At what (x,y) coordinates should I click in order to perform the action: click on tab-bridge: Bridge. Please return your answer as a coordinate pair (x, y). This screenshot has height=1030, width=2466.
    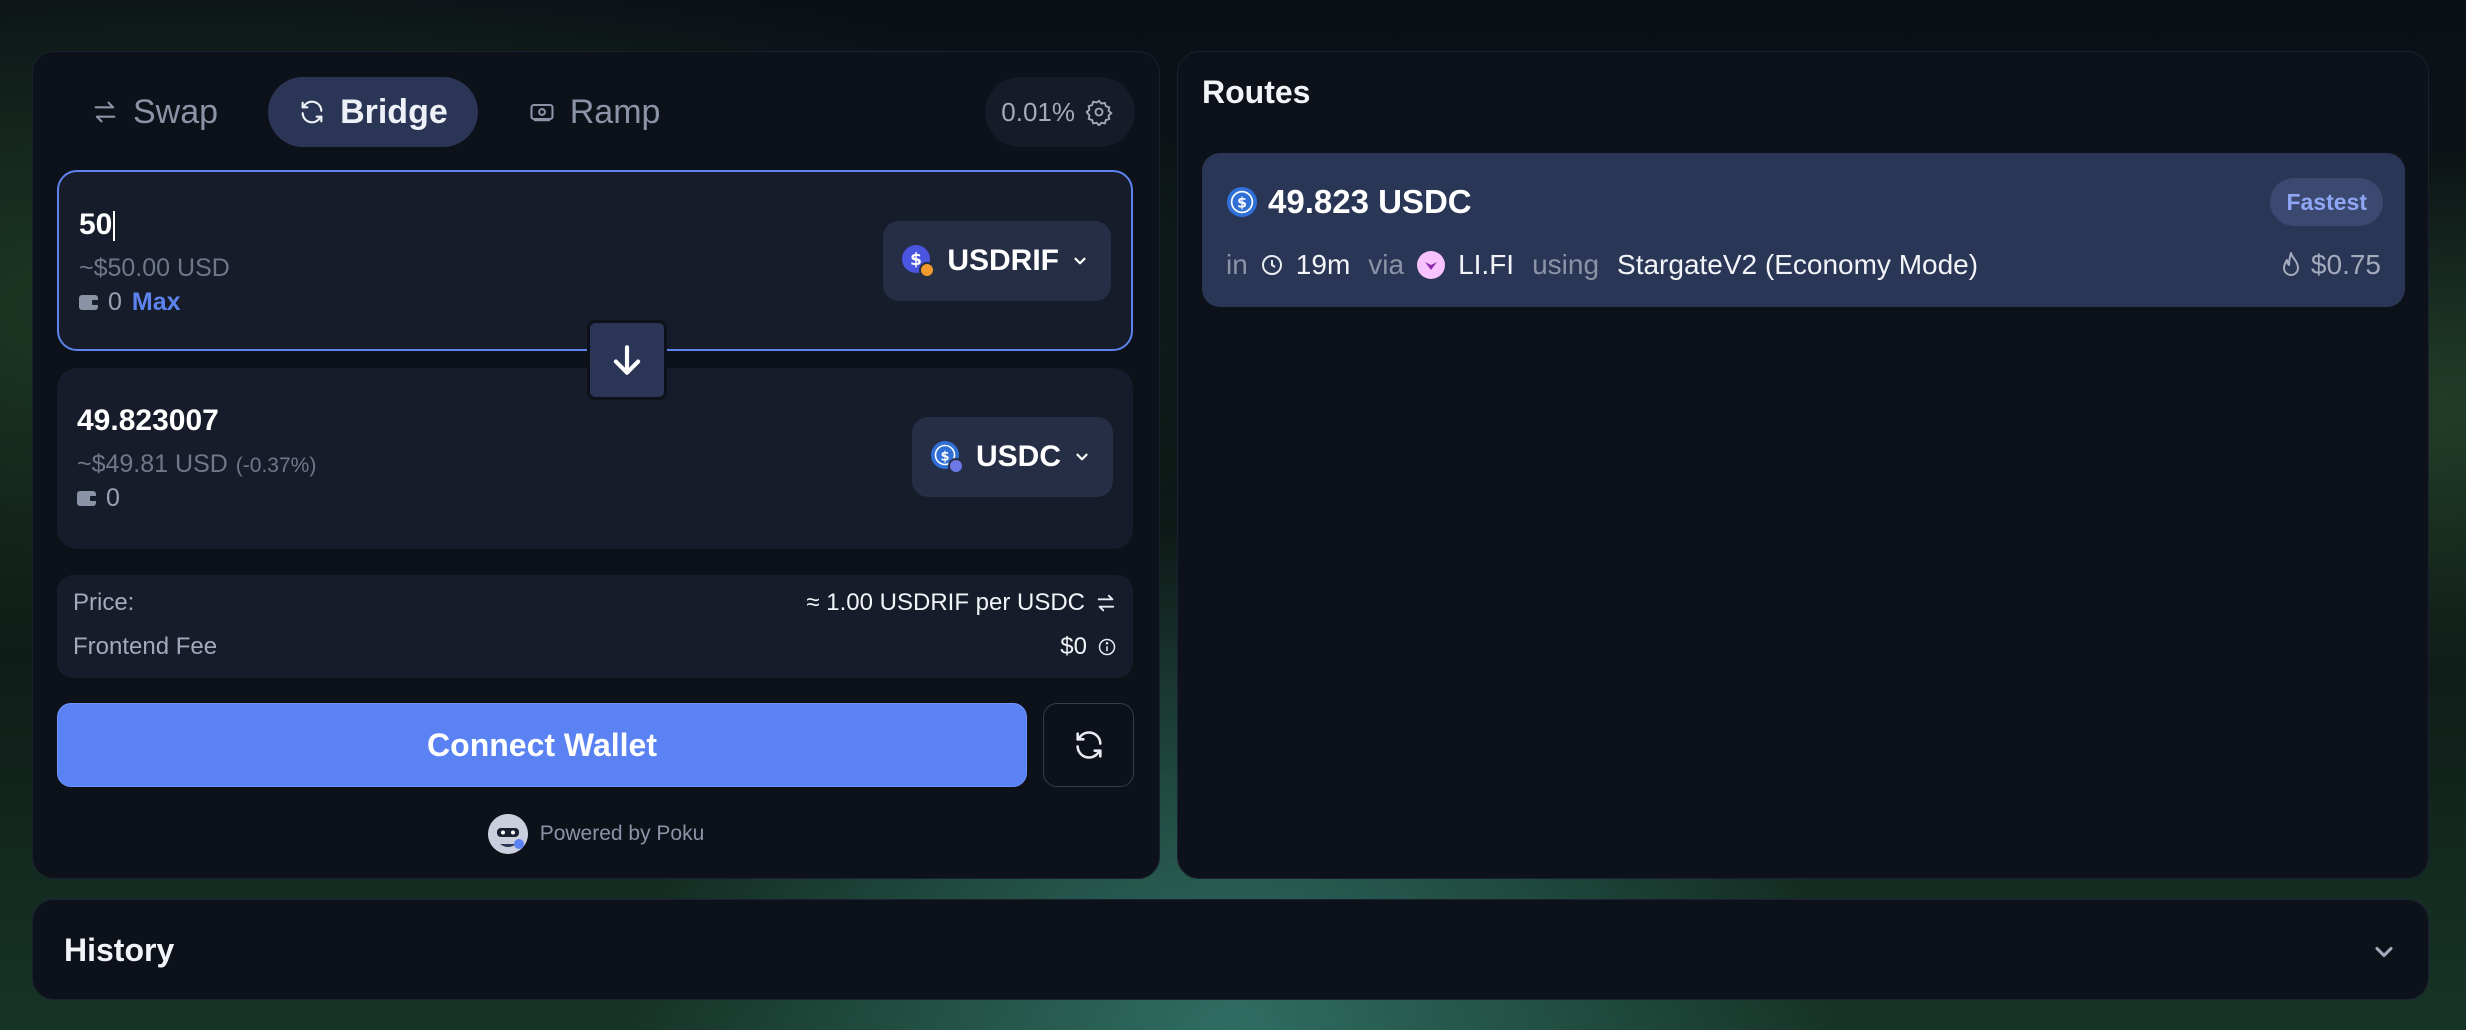
    Looking at the image, I should click on (373, 112).